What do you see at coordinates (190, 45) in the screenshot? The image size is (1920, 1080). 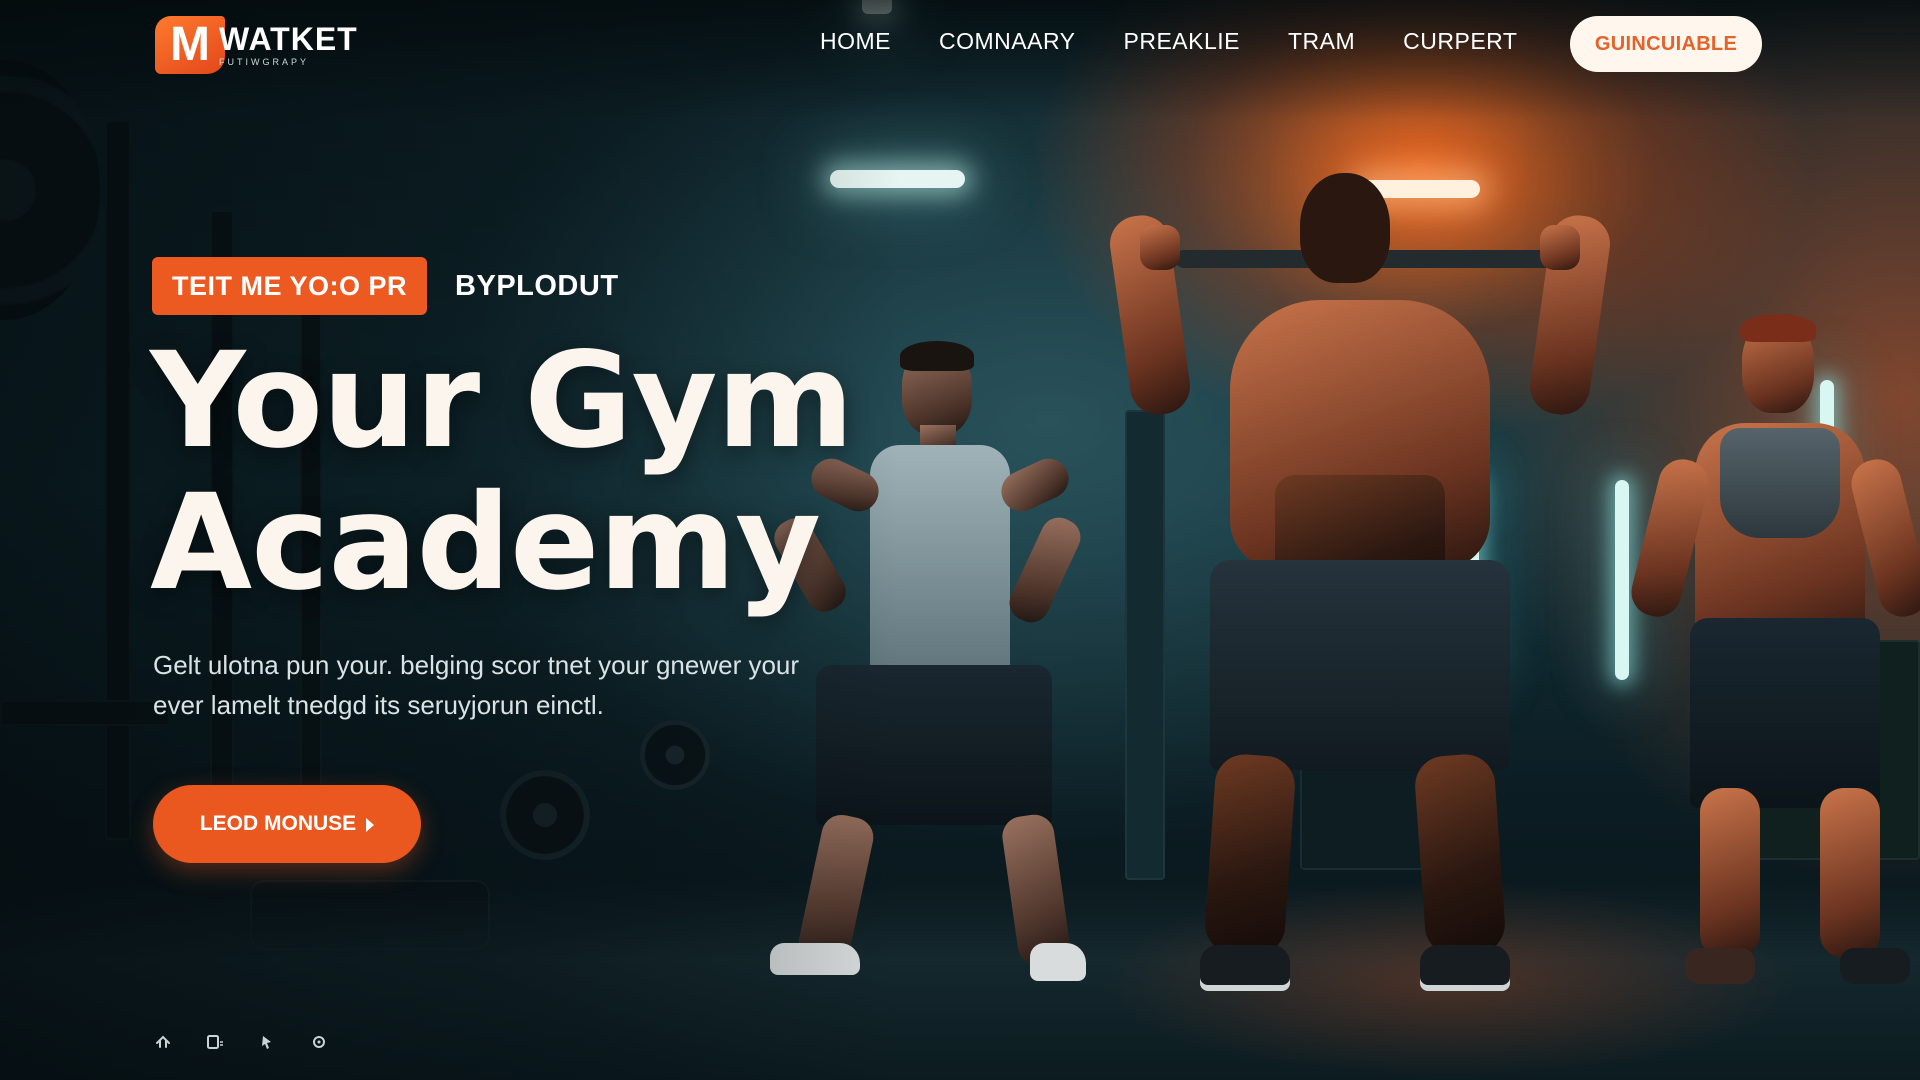 I see `logo-mark: M` at bounding box center [190, 45].